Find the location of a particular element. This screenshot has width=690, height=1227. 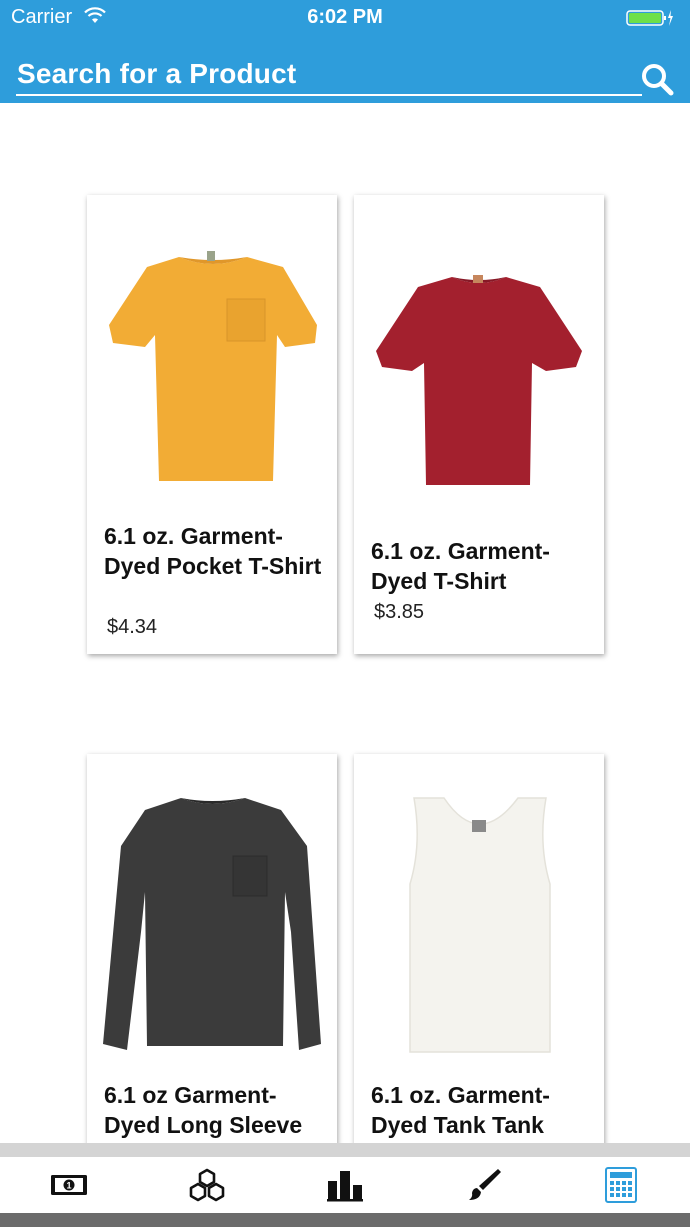

status-time: 6:02 PM is located at coordinates (345, 17).